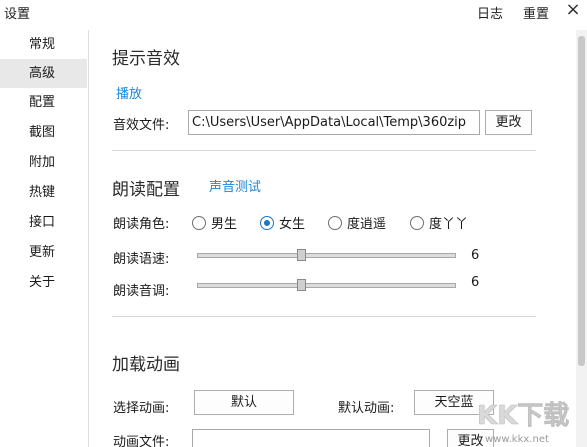  What do you see at coordinates (141, 291) in the screenshot?
I see `reading-pitch-label: 朗读音调:` at bounding box center [141, 291].